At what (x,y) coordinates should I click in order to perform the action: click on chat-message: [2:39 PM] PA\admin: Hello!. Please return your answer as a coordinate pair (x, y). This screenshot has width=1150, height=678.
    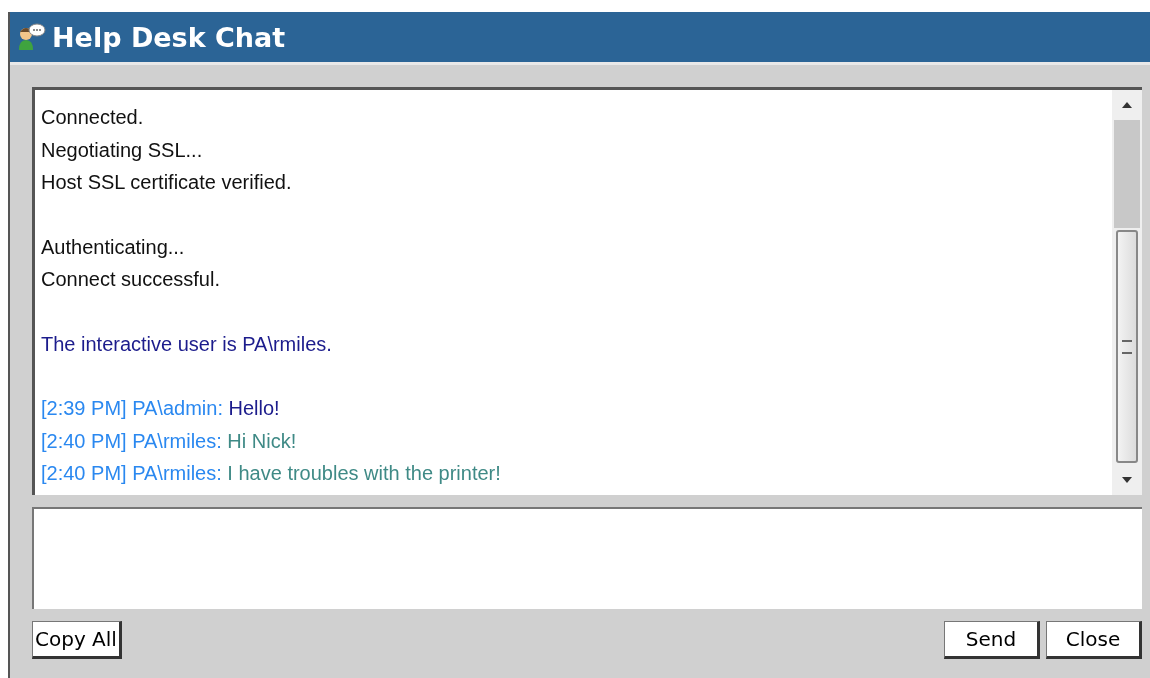
    Looking at the image, I should click on (161, 408).